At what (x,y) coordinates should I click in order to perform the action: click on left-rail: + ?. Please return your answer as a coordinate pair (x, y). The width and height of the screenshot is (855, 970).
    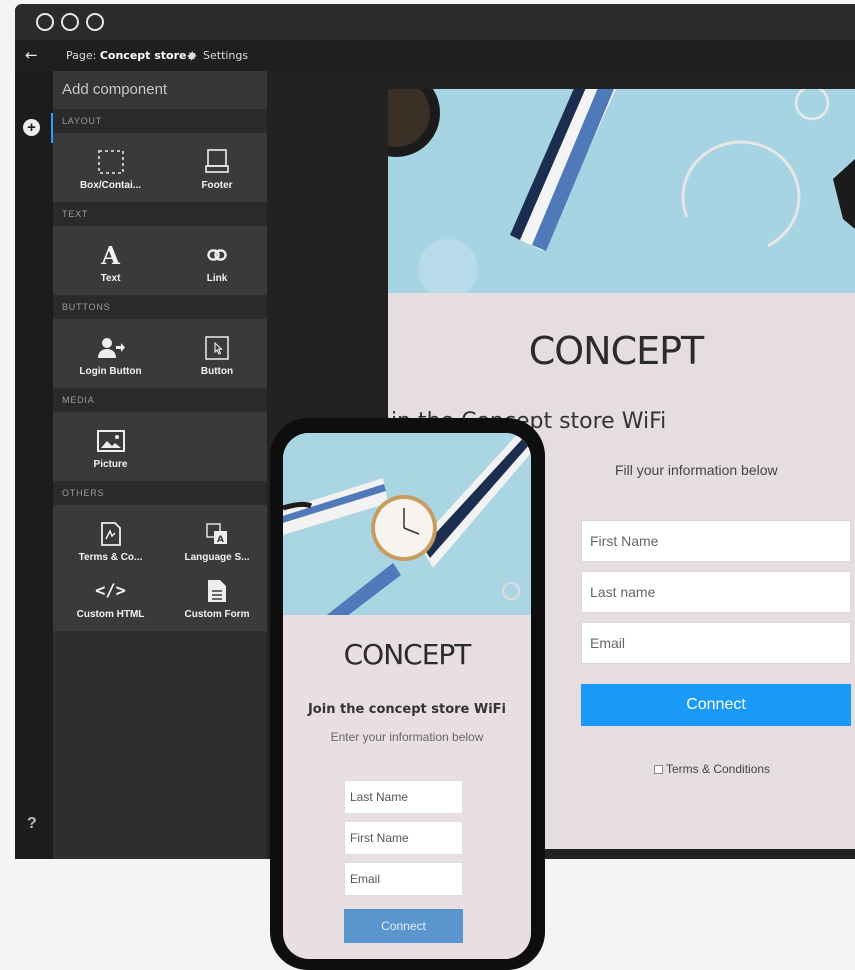
    Looking at the image, I should click on (34, 465).